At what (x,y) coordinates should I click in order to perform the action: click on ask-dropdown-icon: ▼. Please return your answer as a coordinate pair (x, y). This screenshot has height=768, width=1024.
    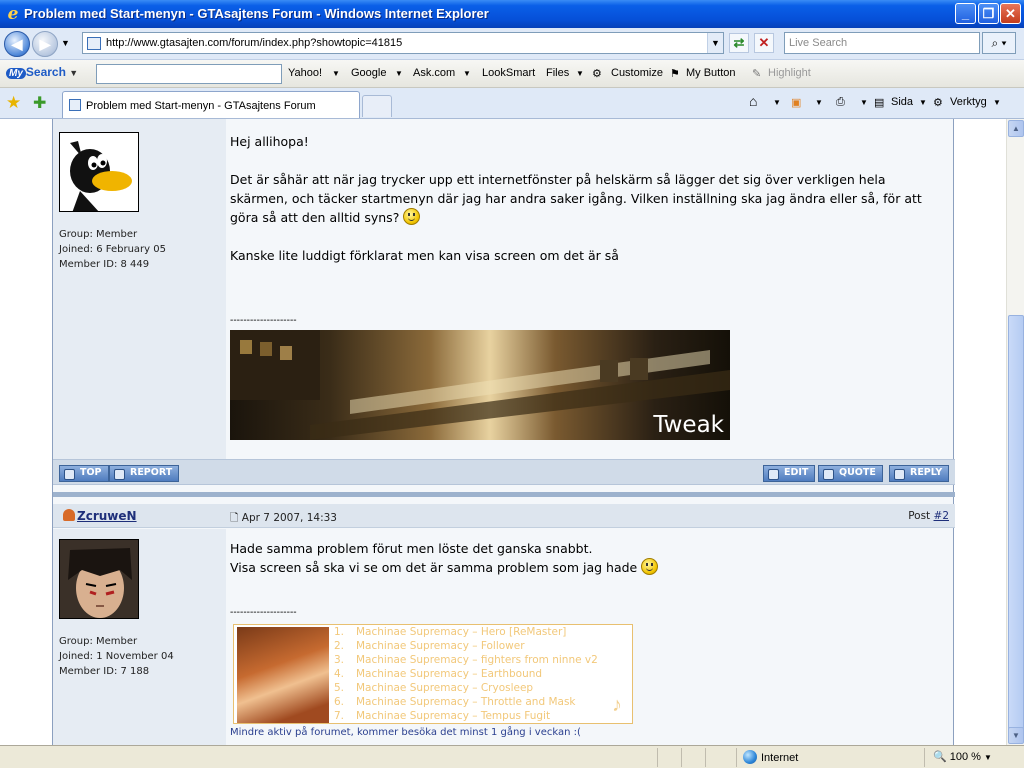
    Looking at the image, I should click on (467, 73).